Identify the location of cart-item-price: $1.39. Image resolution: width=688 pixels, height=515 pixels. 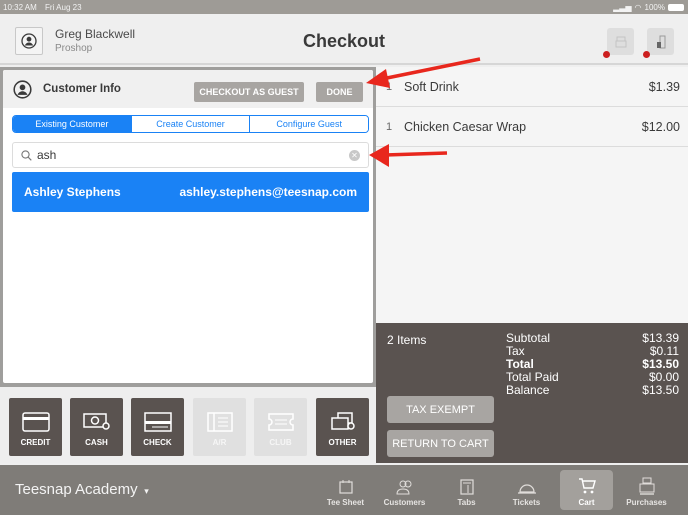
(664, 86).